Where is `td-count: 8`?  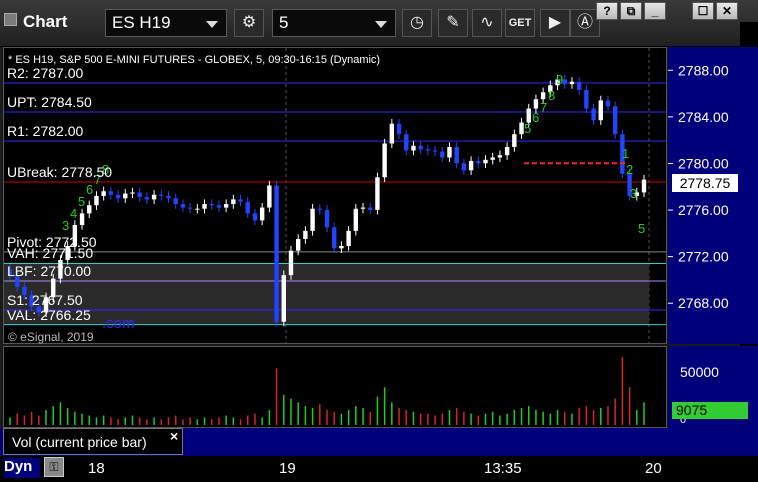 td-count: 8 is located at coordinates (551, 95).